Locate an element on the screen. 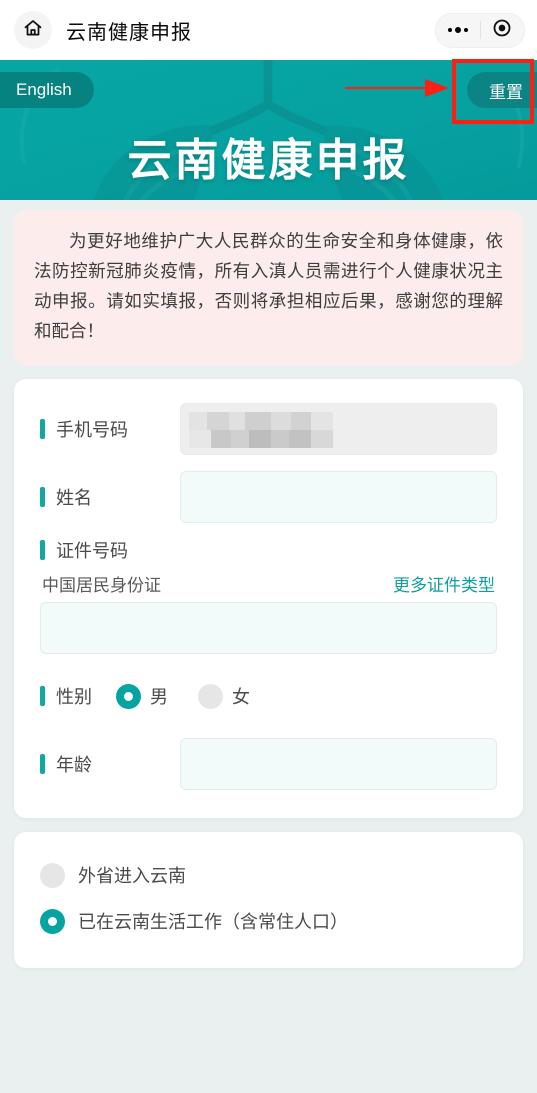 The height and width of the screenshot is (1093, 537). id-type-current: 中国居民身份证 is located at coordinates (101, 586).